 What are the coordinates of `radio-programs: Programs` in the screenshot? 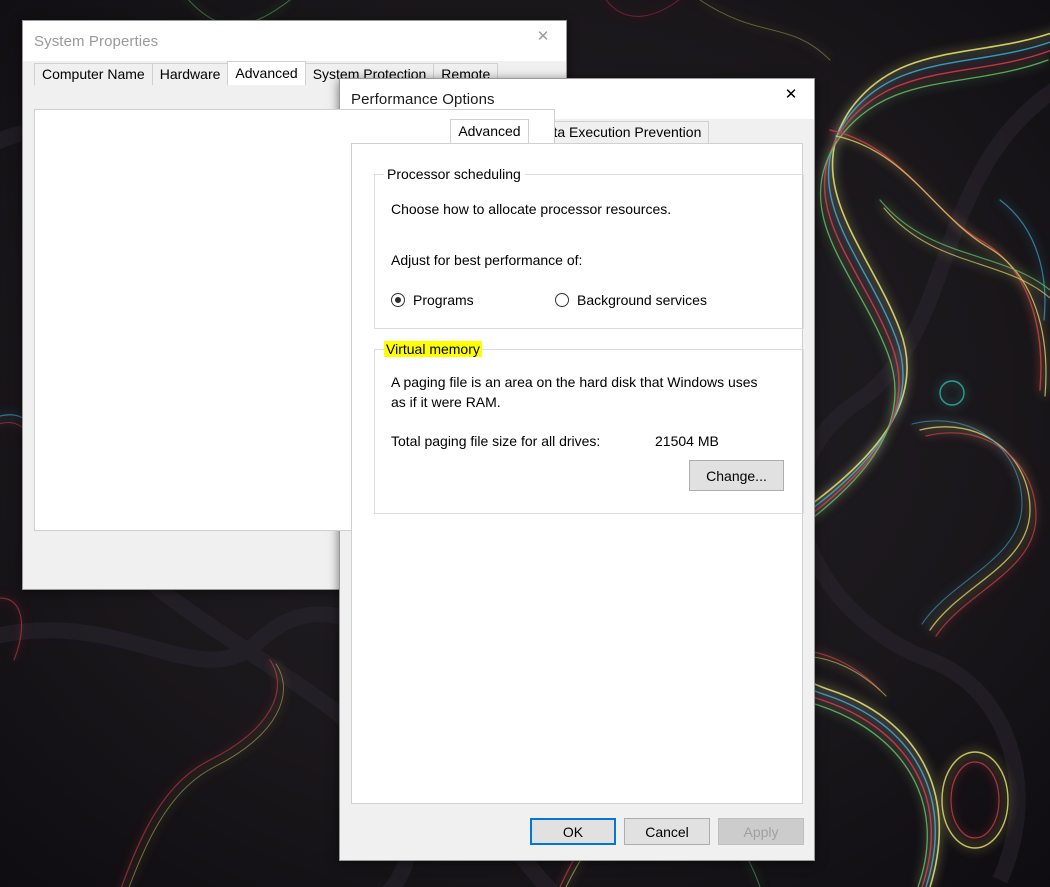 It's located at (432, 300).